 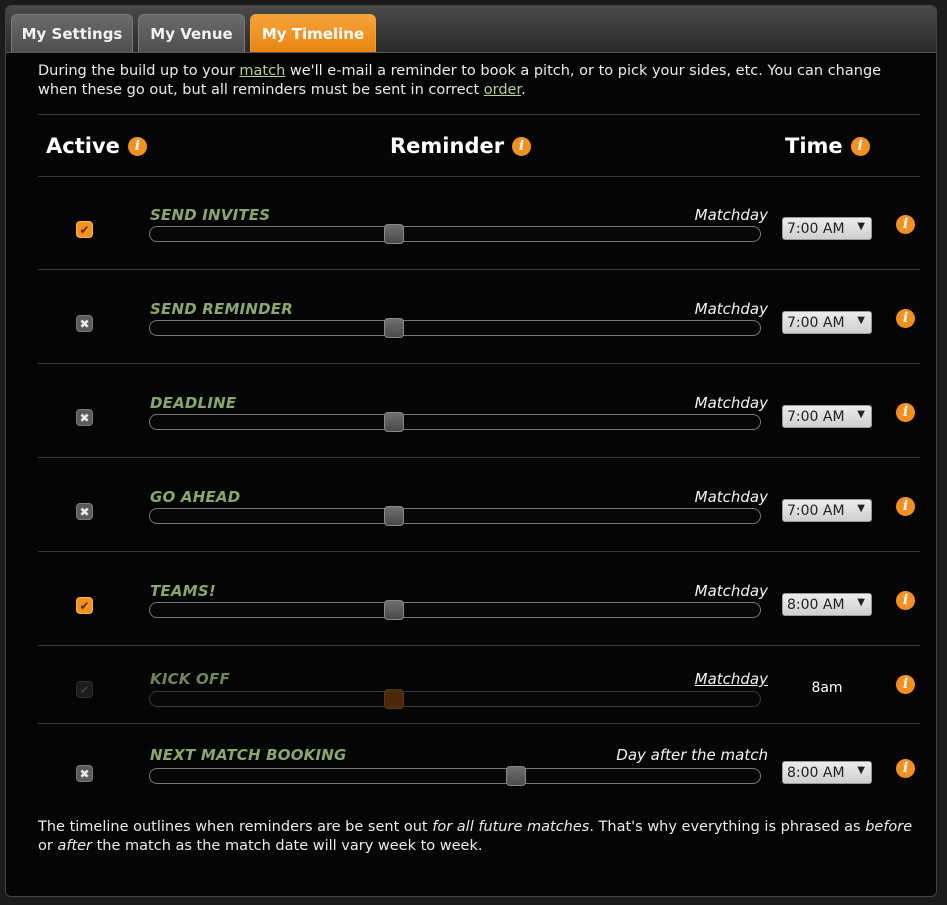 I want to click on reminder-name: KICK OFF, so click(x=190, y=679).